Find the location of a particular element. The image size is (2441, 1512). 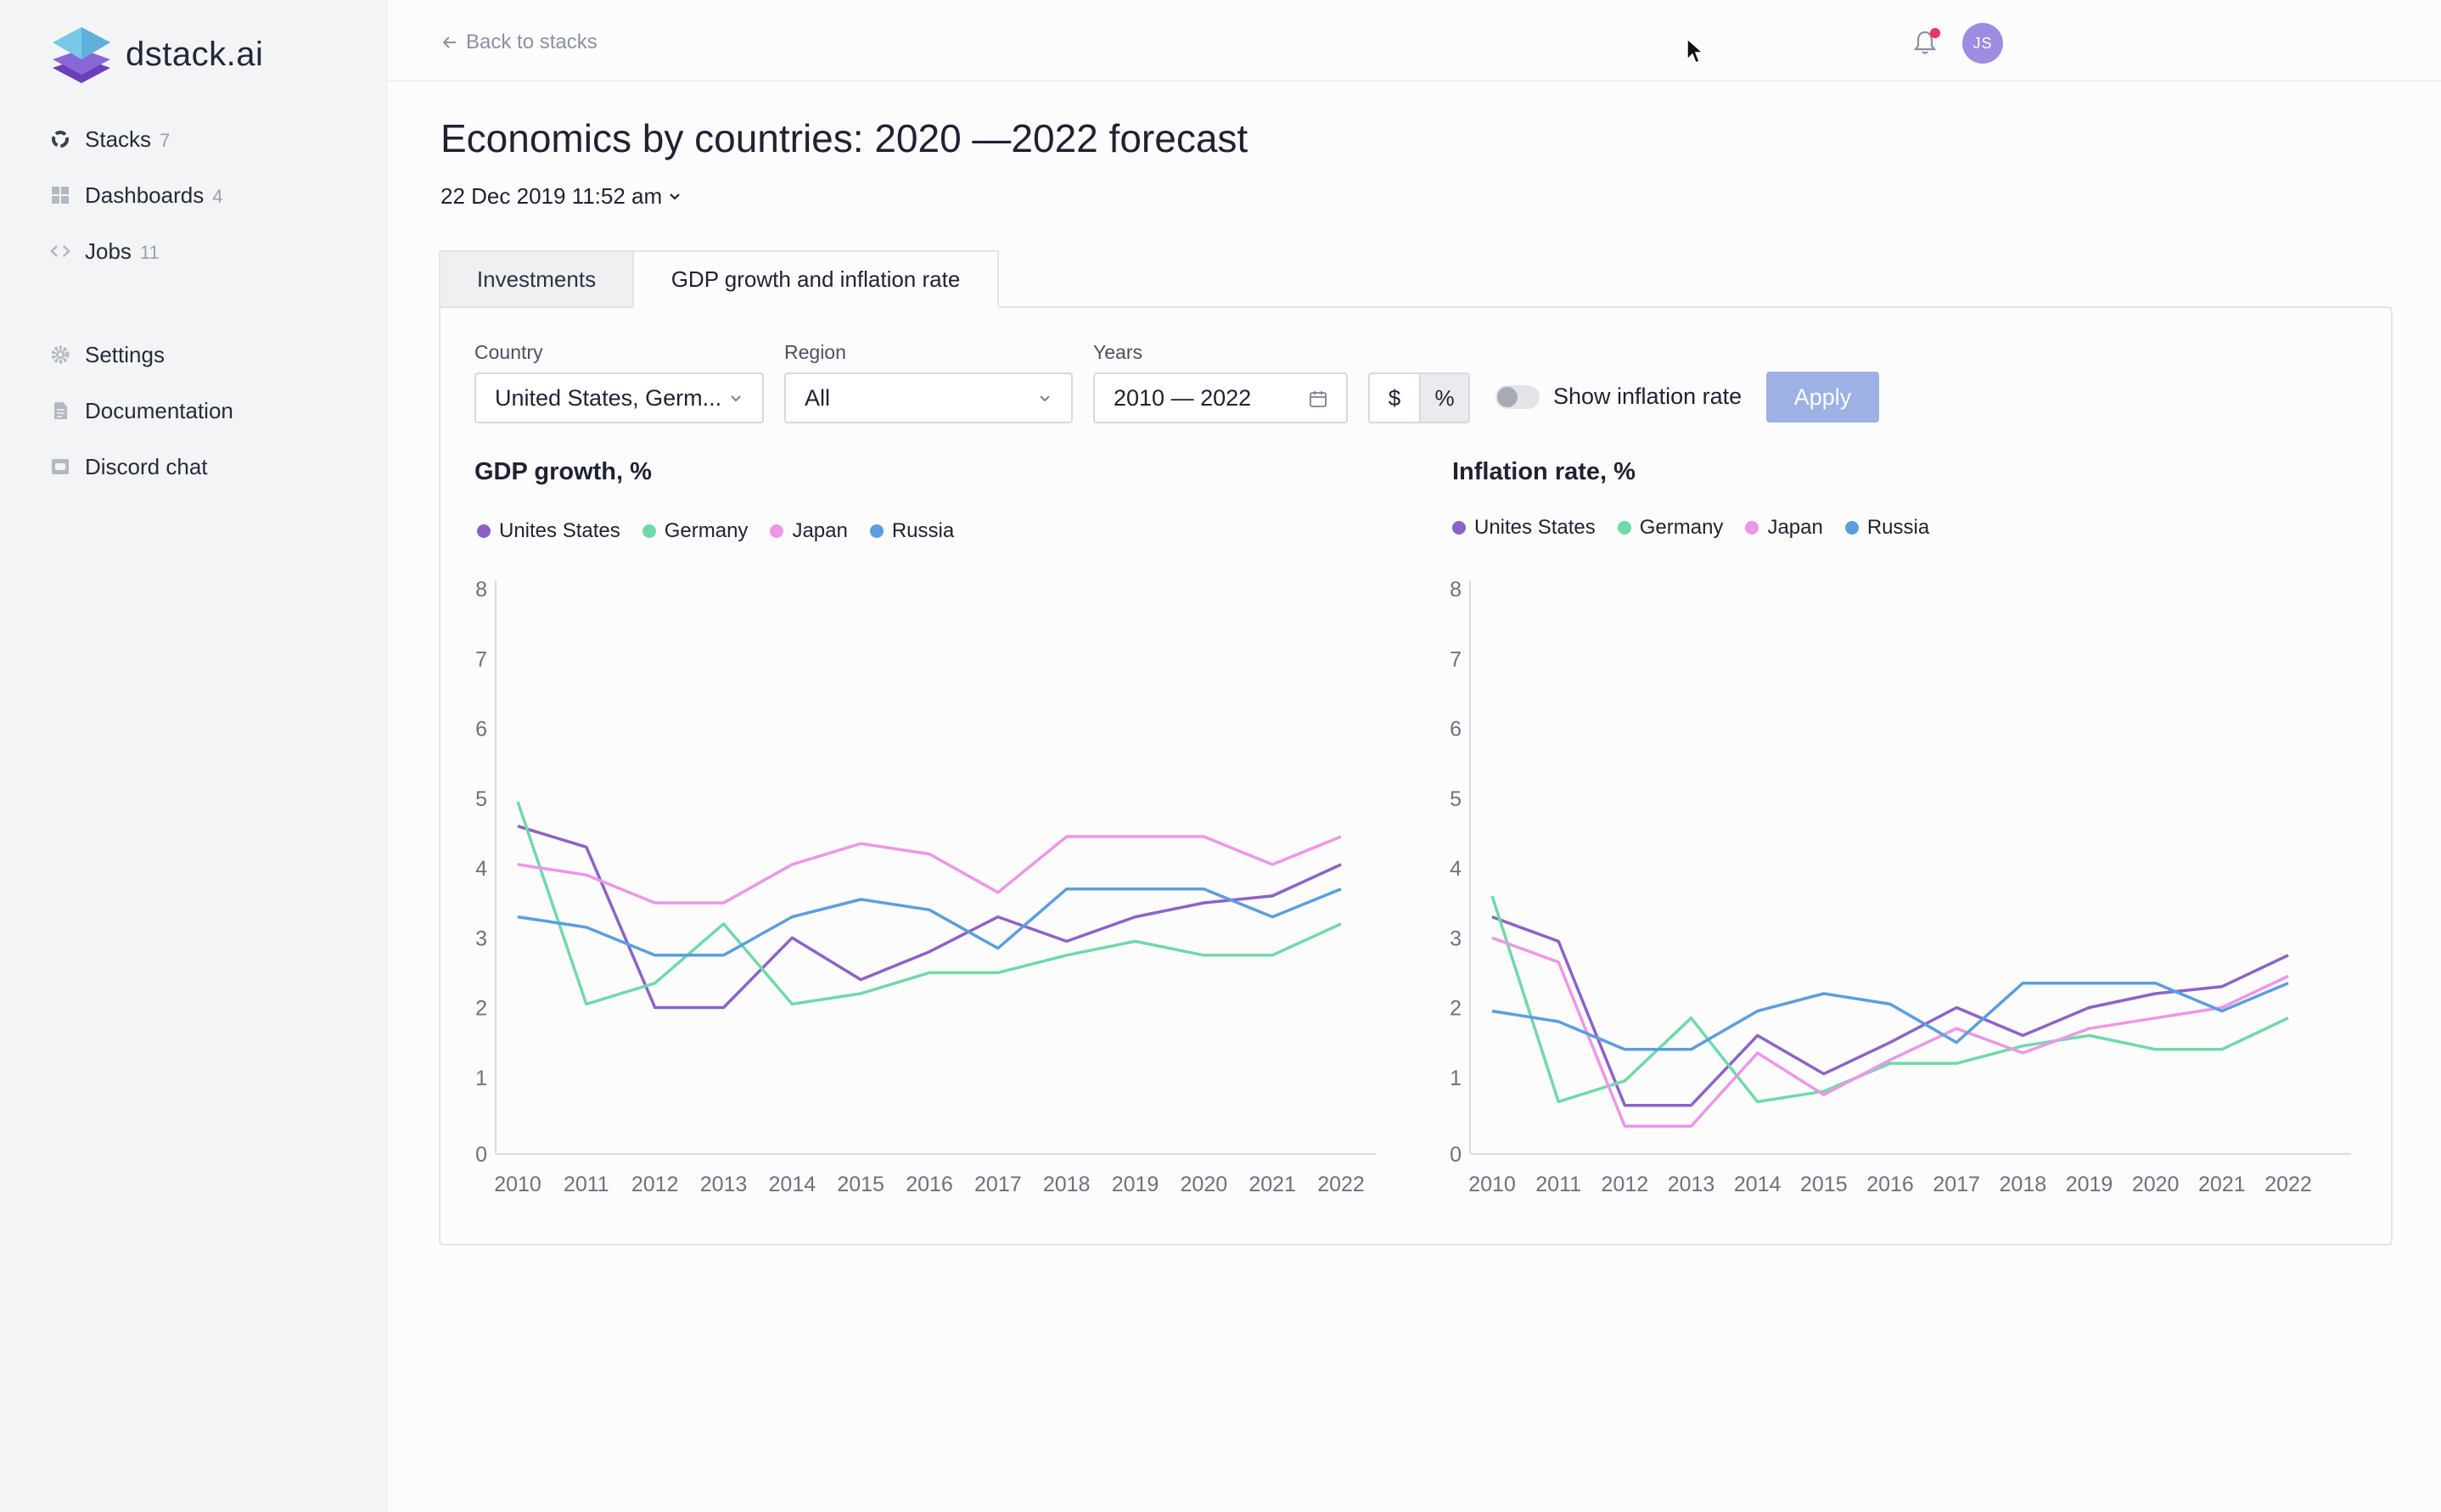

x-tick-label: 2022 is located at coordinates (1341, 1184).